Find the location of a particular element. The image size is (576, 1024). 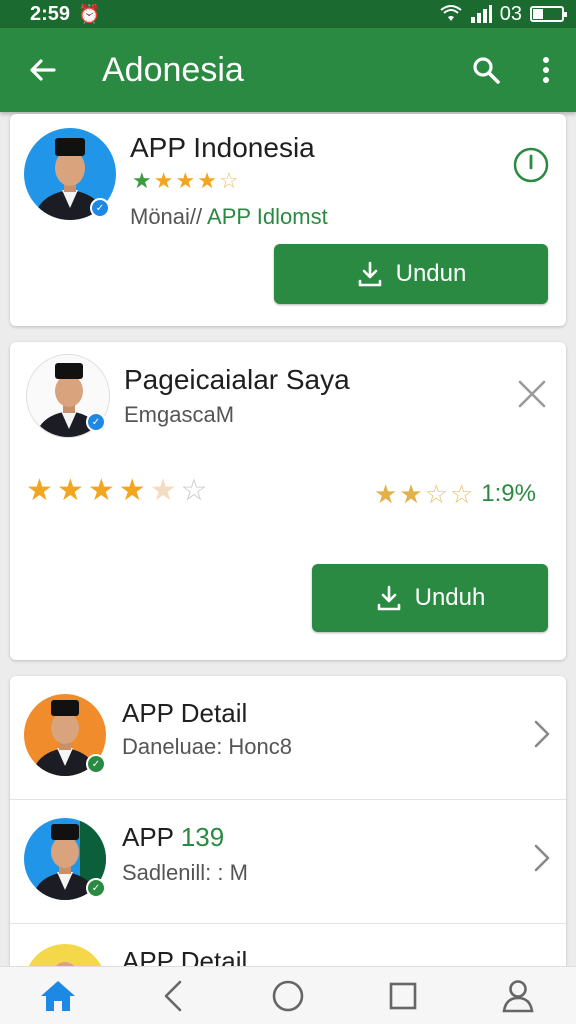

app-subtitle: Mönai// APP Idlomst is located at coordinates (229, 217).